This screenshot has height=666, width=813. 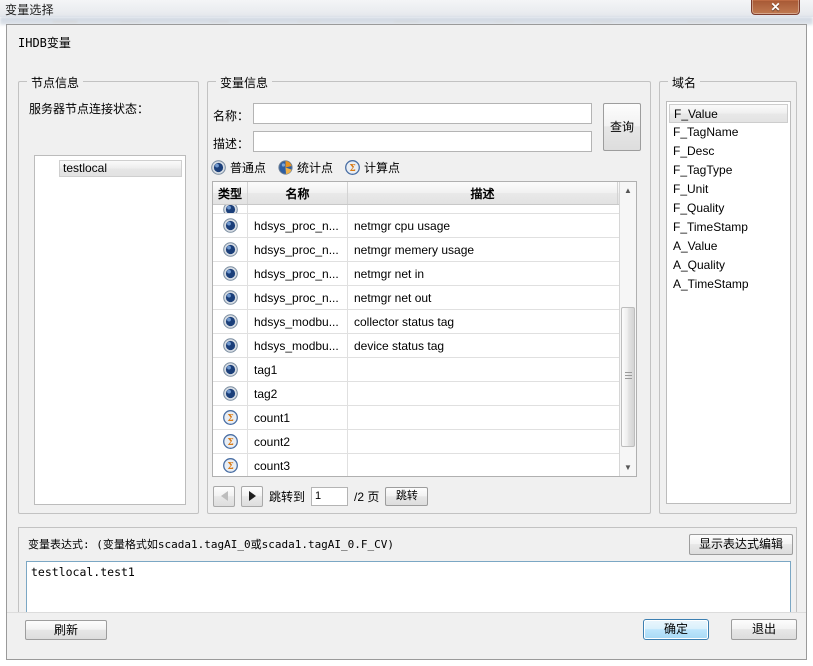 What do you see at coordinates (298, 465) in the screenshot?
I see `table-cell-name: count3` at bounding box center [298, 465].